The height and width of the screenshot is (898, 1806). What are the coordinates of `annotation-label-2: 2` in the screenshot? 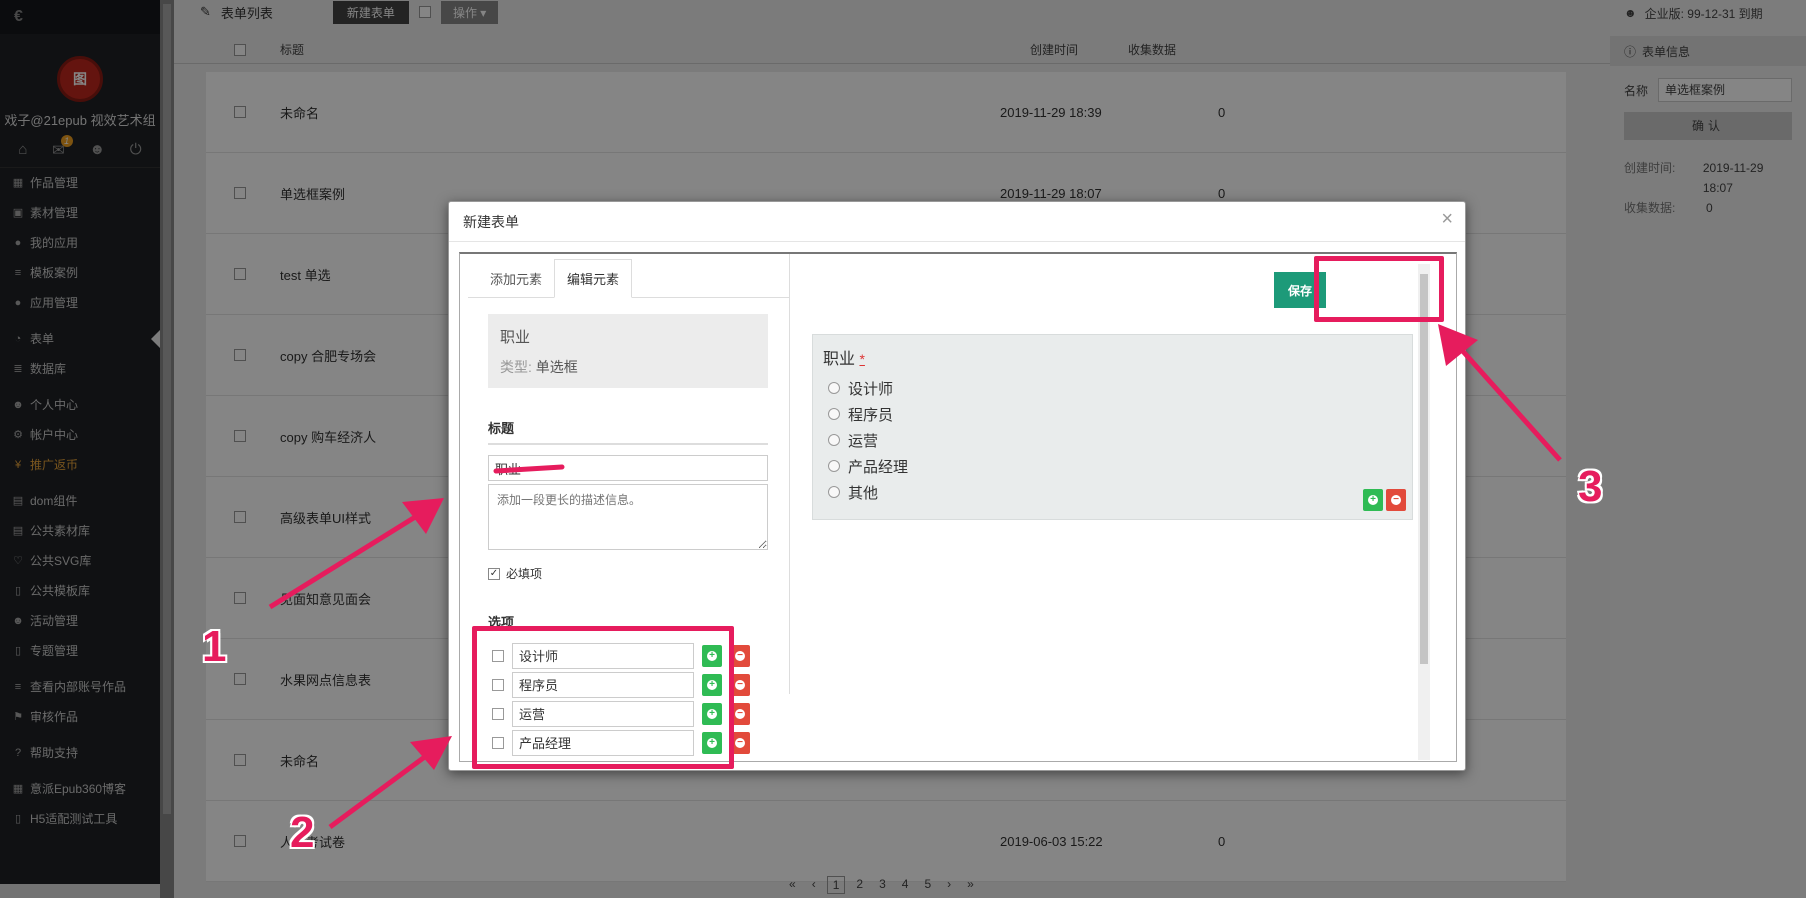 It's located at (302, 832).